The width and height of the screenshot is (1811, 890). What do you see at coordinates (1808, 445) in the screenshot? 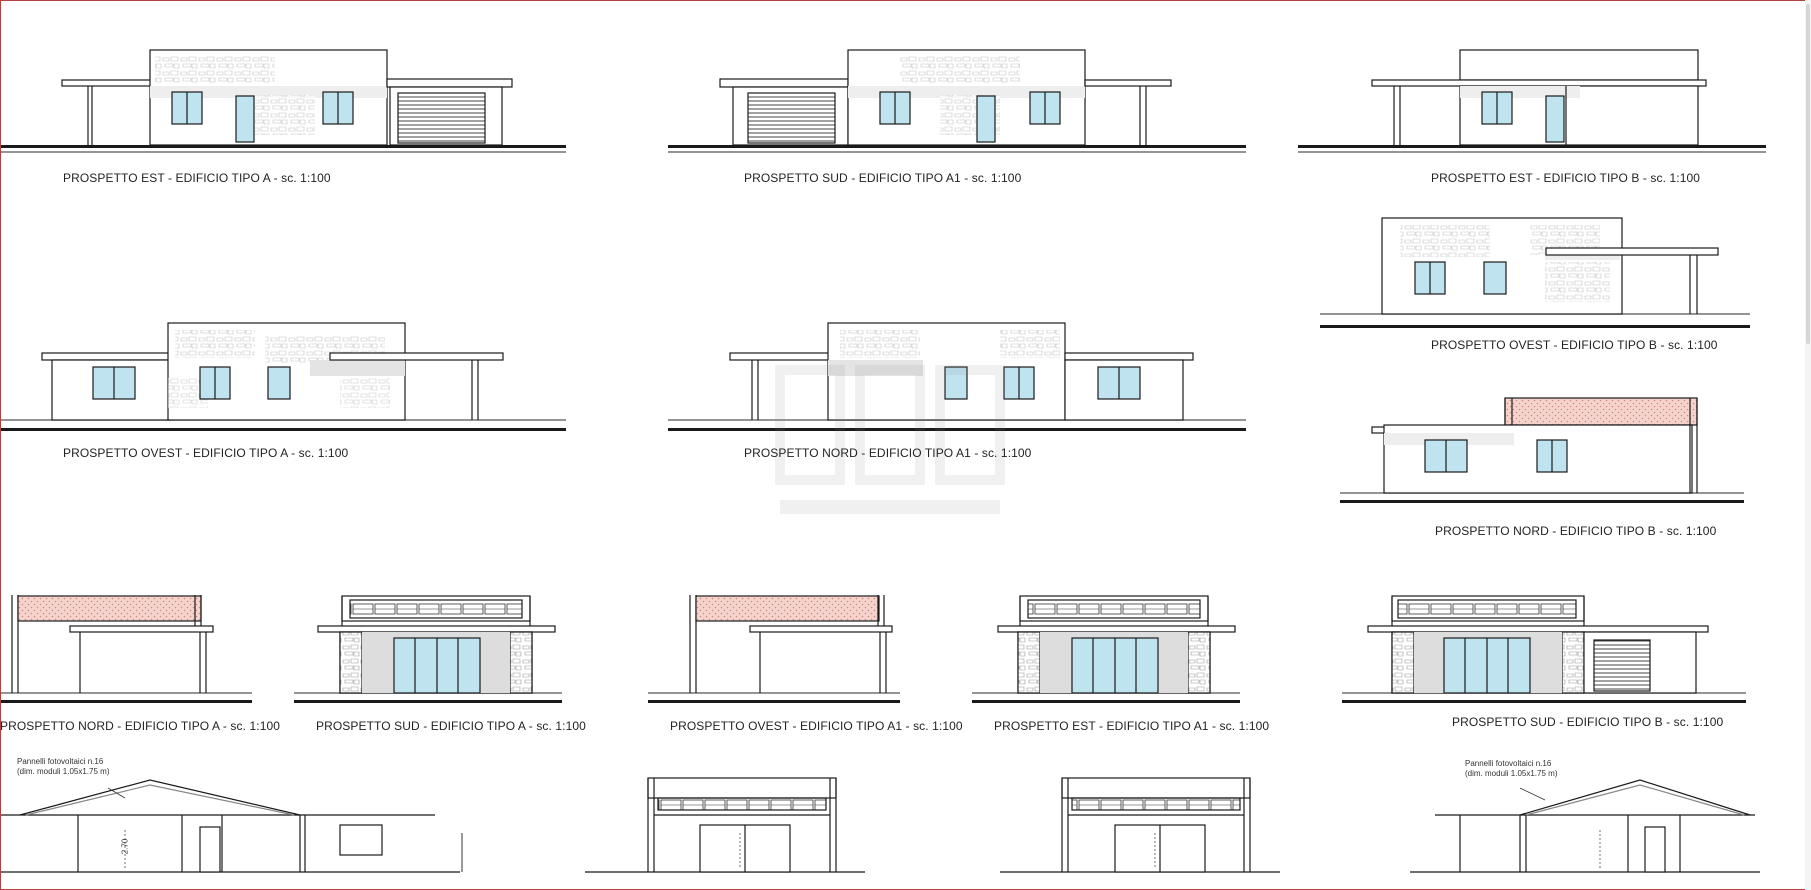
I see `vertical-scrollbar` at bounding box center [1808, 445].